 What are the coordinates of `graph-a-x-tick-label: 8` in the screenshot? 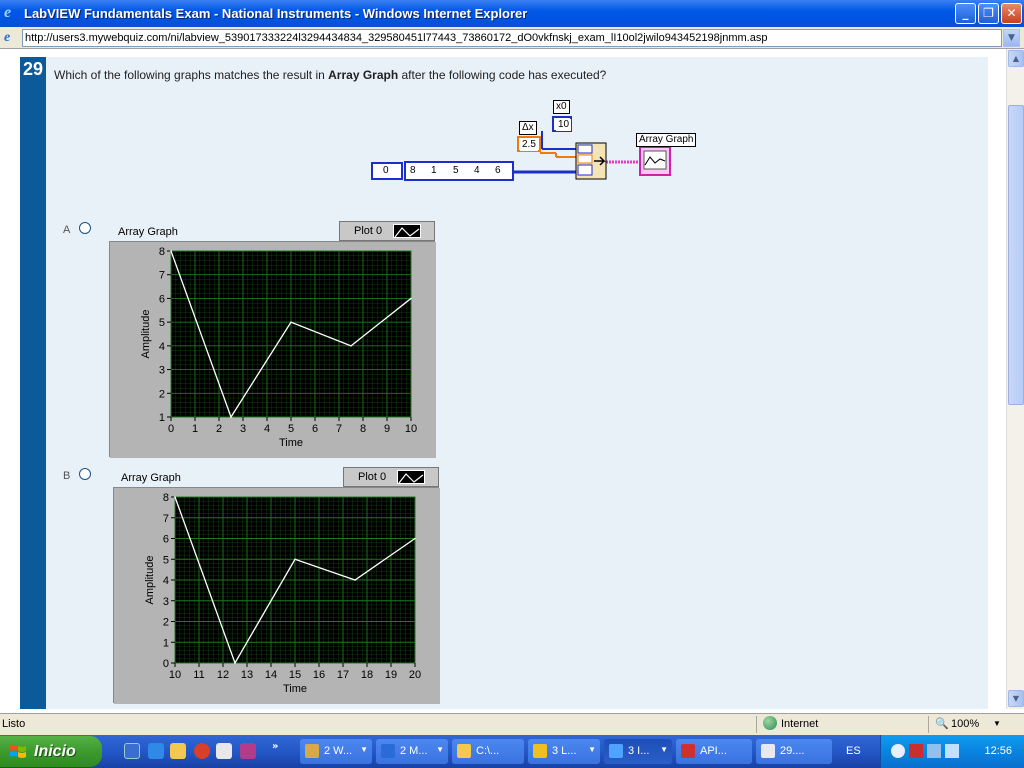 It's located at (363, 429).